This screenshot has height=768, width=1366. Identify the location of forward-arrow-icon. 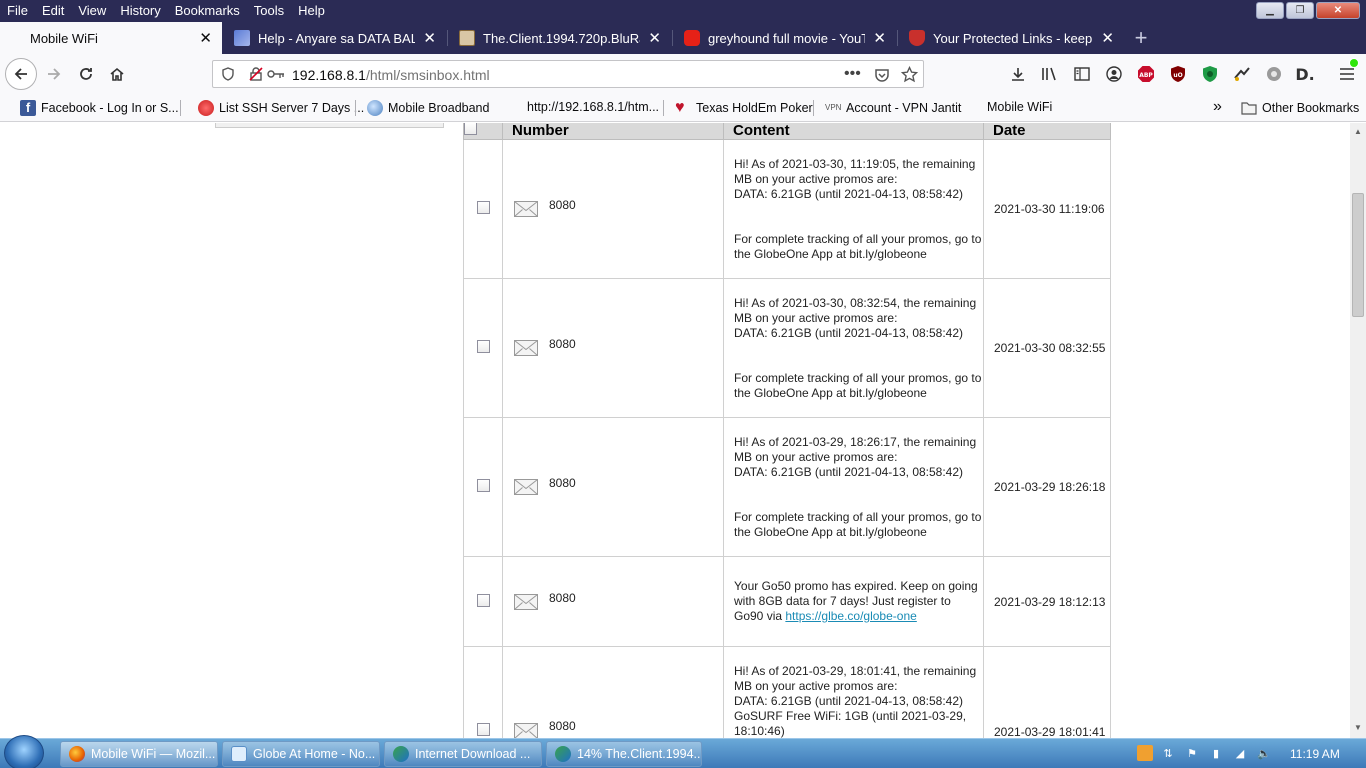
(54, 74).